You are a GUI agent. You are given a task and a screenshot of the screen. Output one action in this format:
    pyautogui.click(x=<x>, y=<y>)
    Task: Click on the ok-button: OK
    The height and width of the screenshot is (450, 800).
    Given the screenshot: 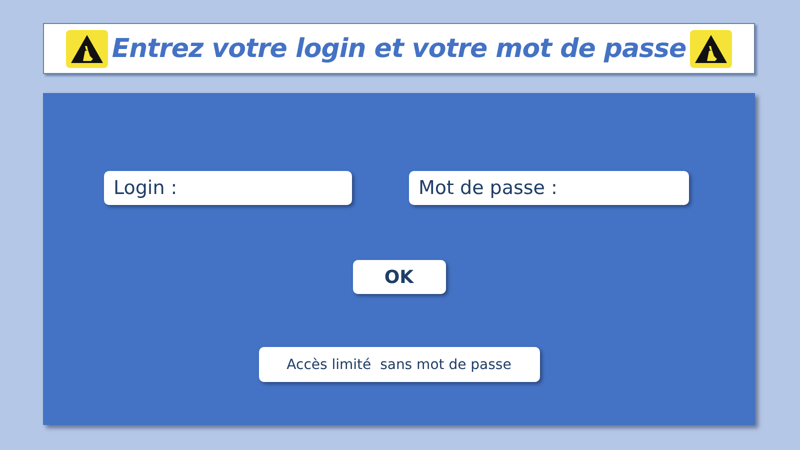 What is the action you would take?
    pyautogui.click(x=399, y=277)
    